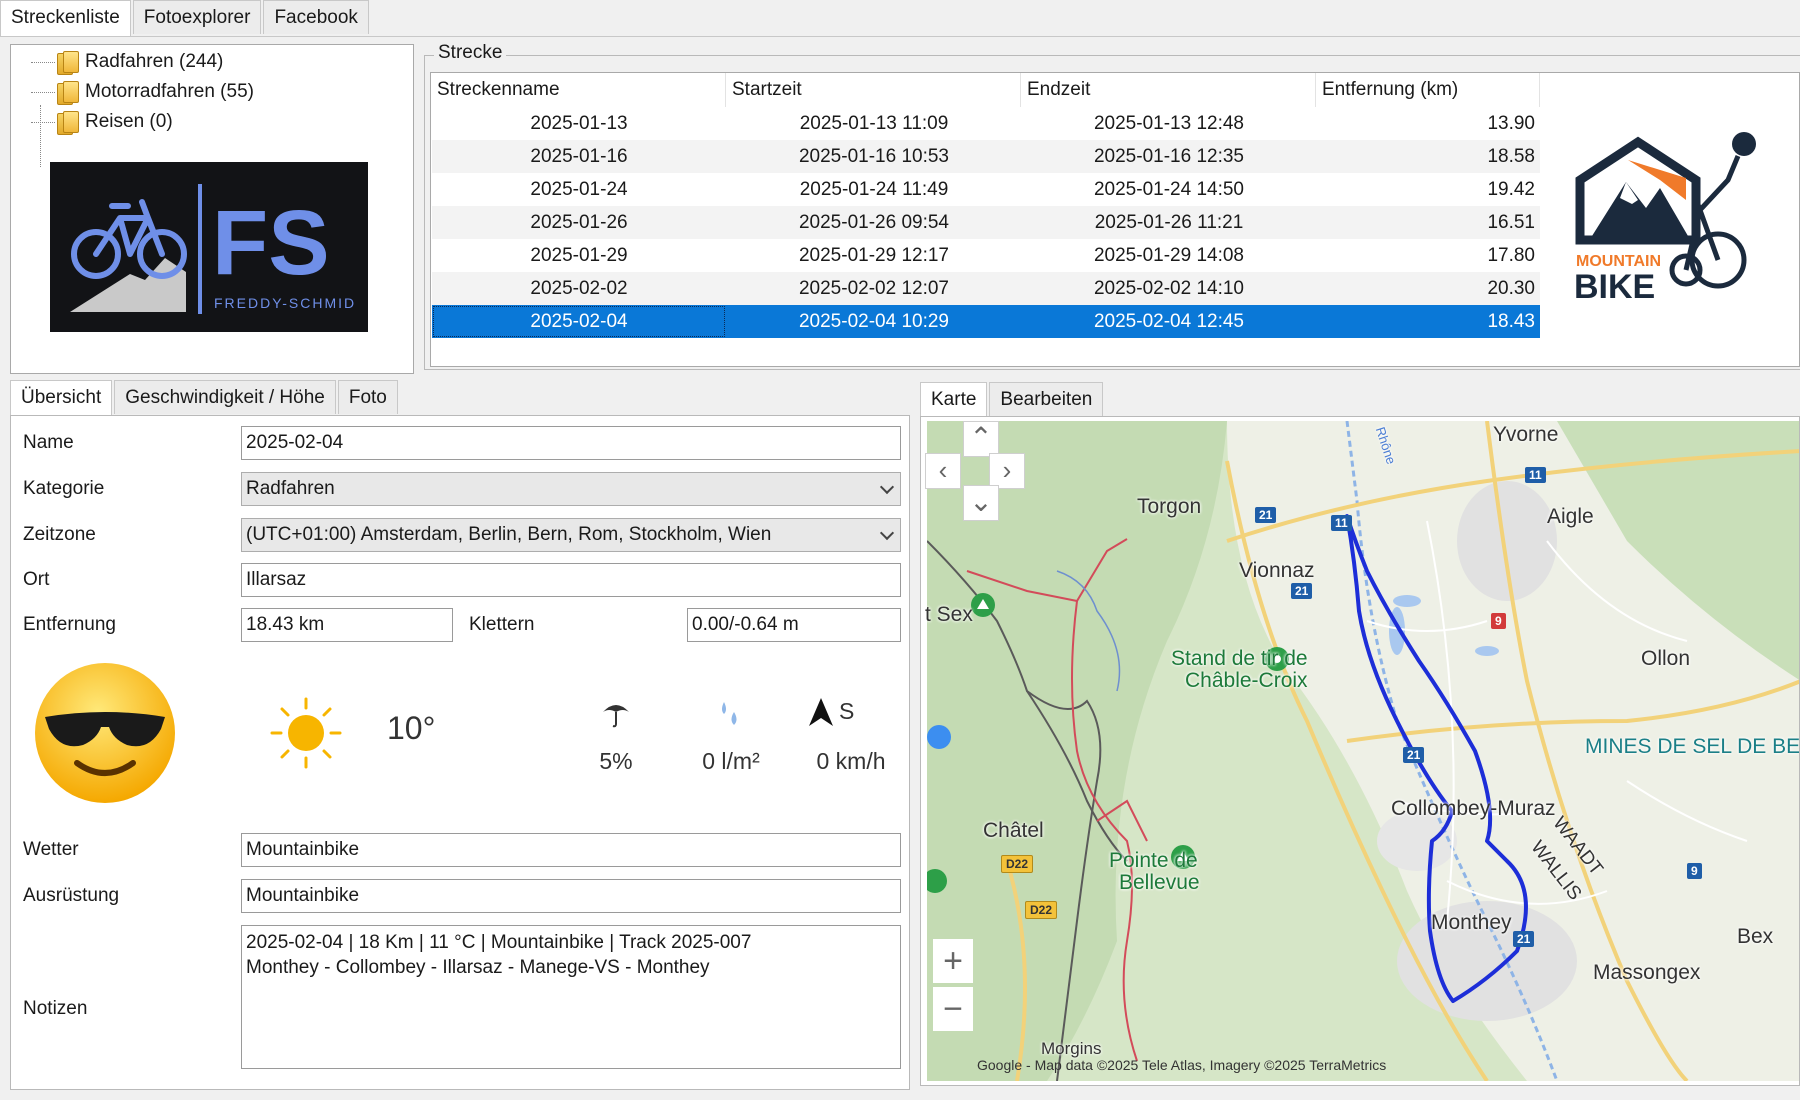  What do you see at coordinates (794, 625) in the screenshot?
I see `klettern-field: 0.00/-0.64 m` at bounding box center [794, 625].